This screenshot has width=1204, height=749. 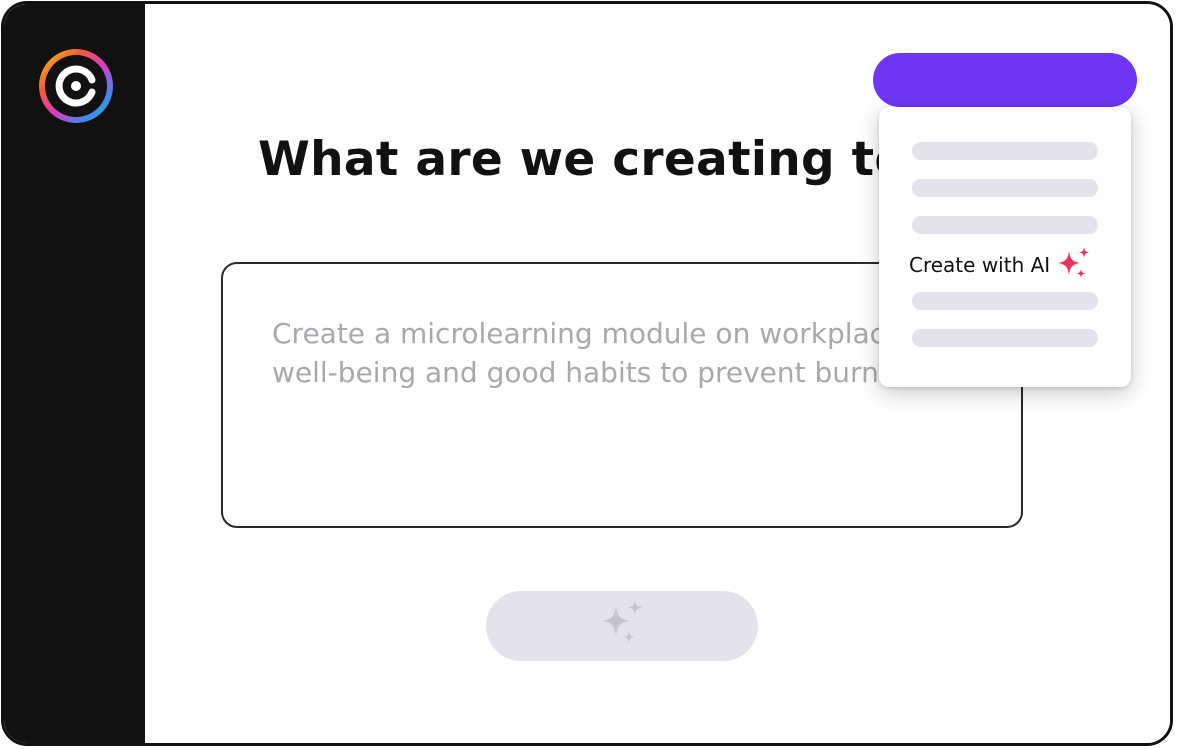 I want to click on sidebar, so click(x=74, y=373).